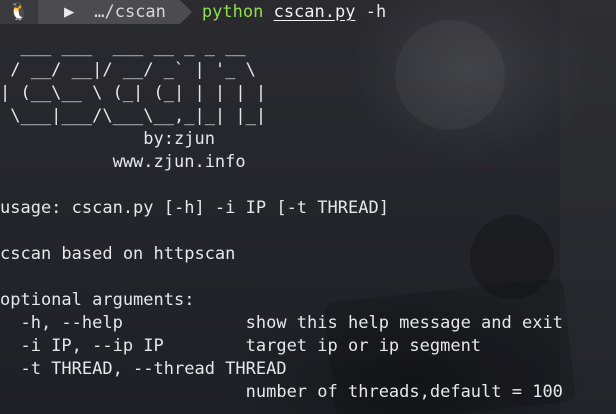 This screenshot has height=414, width=616. I want to click on optional-arguments-header: optional arguments:, so click(97, 300).